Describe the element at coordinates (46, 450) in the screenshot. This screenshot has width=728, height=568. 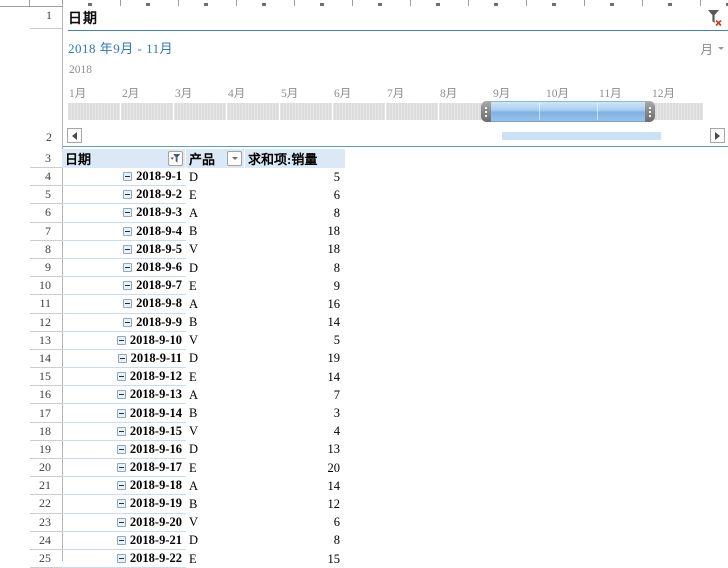
I see `row-number: 19` at that location.